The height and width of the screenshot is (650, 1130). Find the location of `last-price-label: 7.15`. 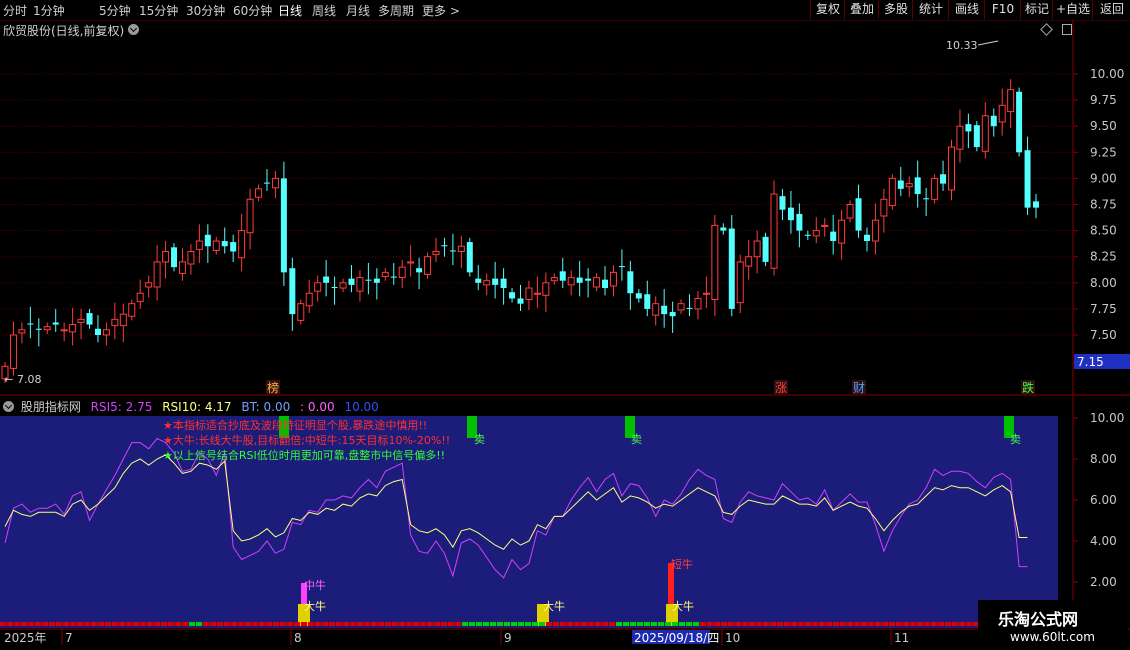

last-price-label: 7.15 is located at coordinates (1090, 362).